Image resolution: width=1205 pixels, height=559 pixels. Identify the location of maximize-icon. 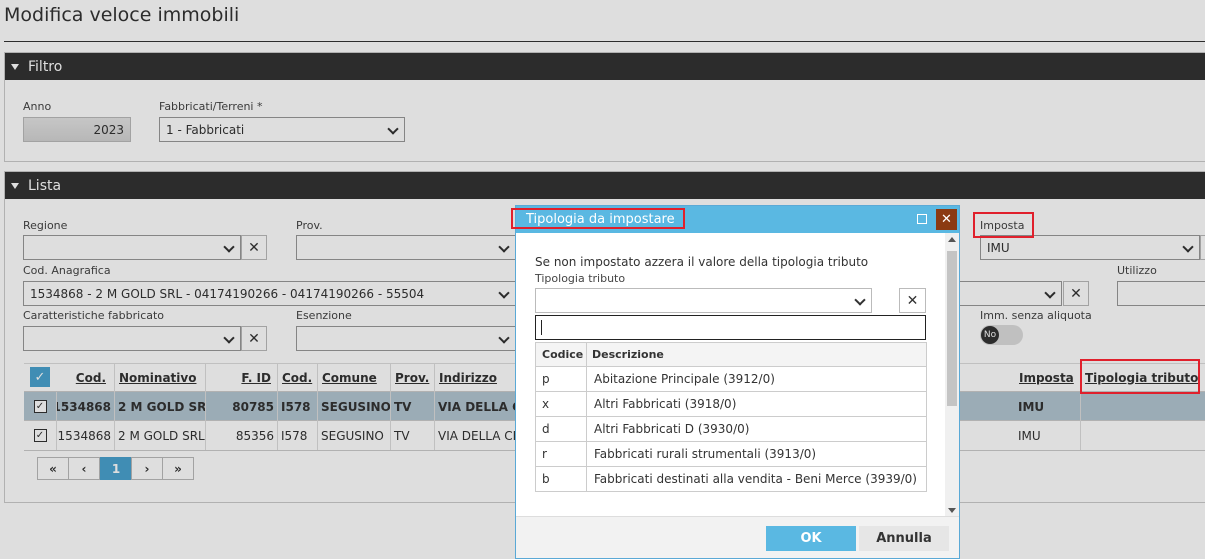
(922, 219).